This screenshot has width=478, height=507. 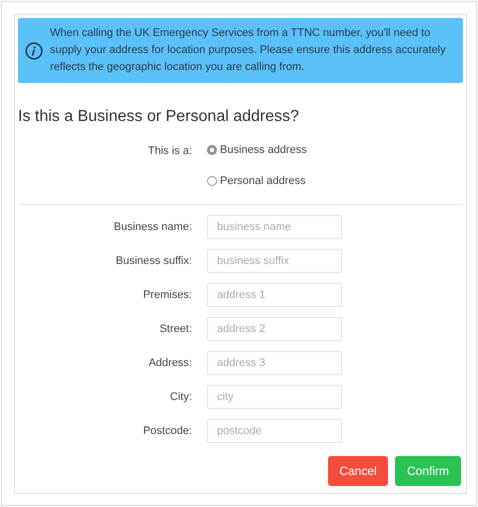 What do you see at coordinates (175, 329) in the screenshot?
I see `field-label: Street:` at bounding box center [175, 329].